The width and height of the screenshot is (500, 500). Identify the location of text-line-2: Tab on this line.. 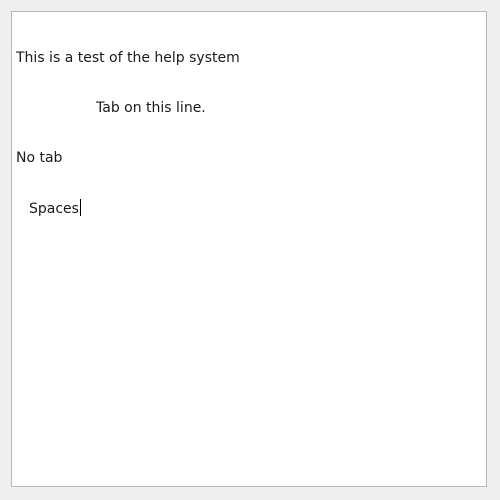
(151, 108).